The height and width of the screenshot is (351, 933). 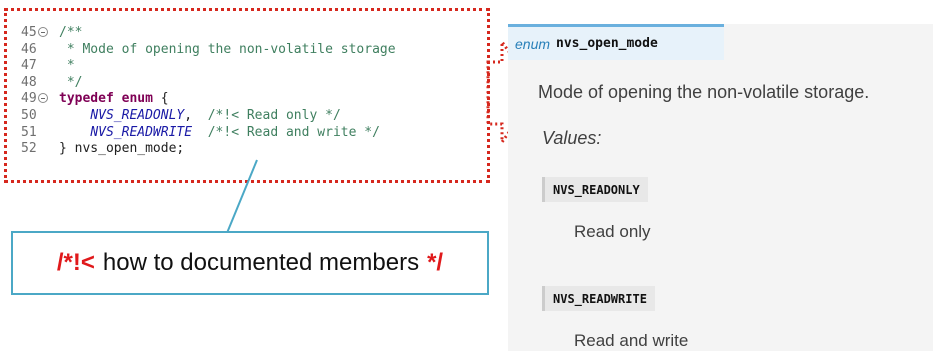 I want to click on docs-member-name: NVS_READONLY, so click(x=595, y=189).